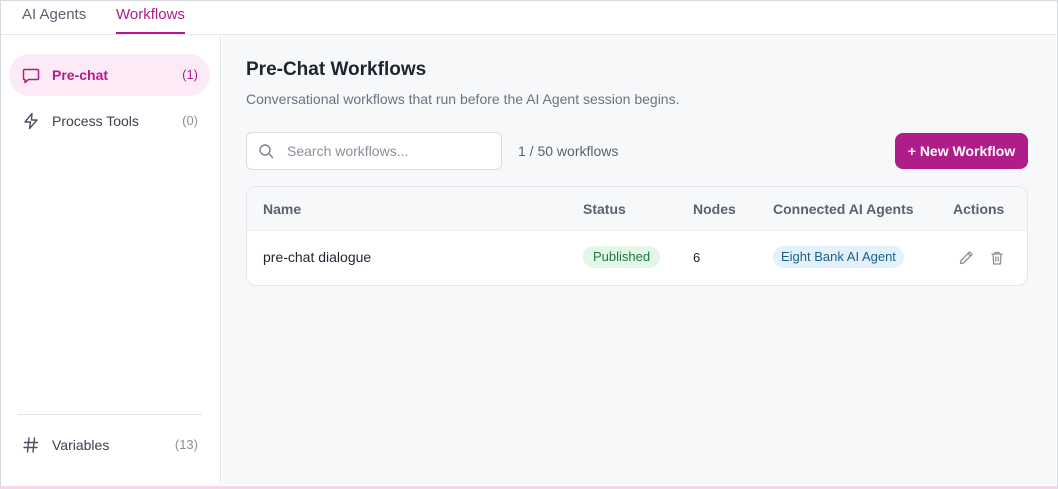 The height and width of the screenshot is (489, 1058). I want to click on column-header-name: Name, so click(282, 209).